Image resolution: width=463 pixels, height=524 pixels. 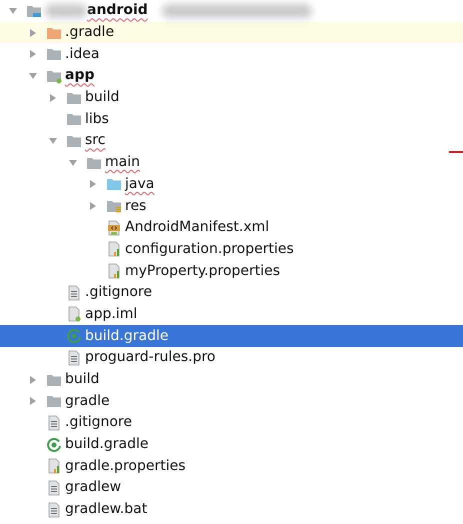 I want to click on tree-item: app, so click(x=231, y=76).